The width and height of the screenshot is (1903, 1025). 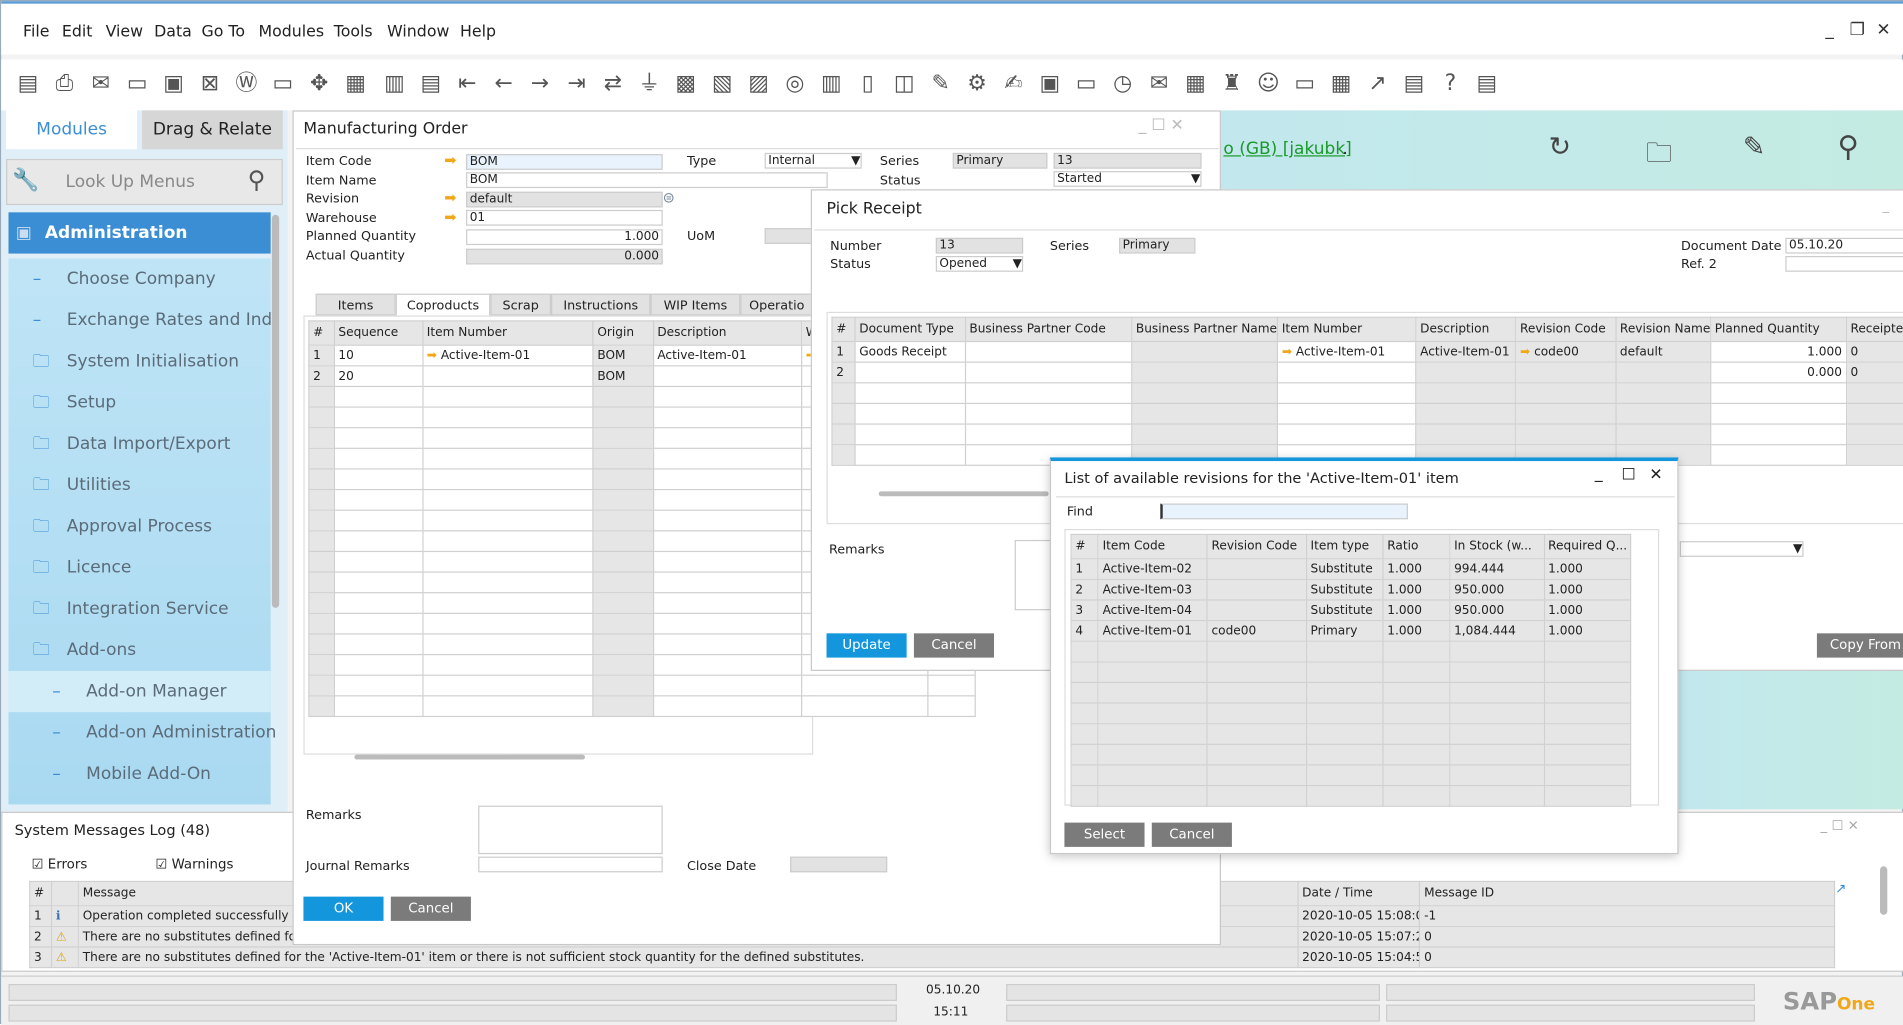 I want to click on window-controls: _ ☐ ✕, so click(x=1160, y=125).